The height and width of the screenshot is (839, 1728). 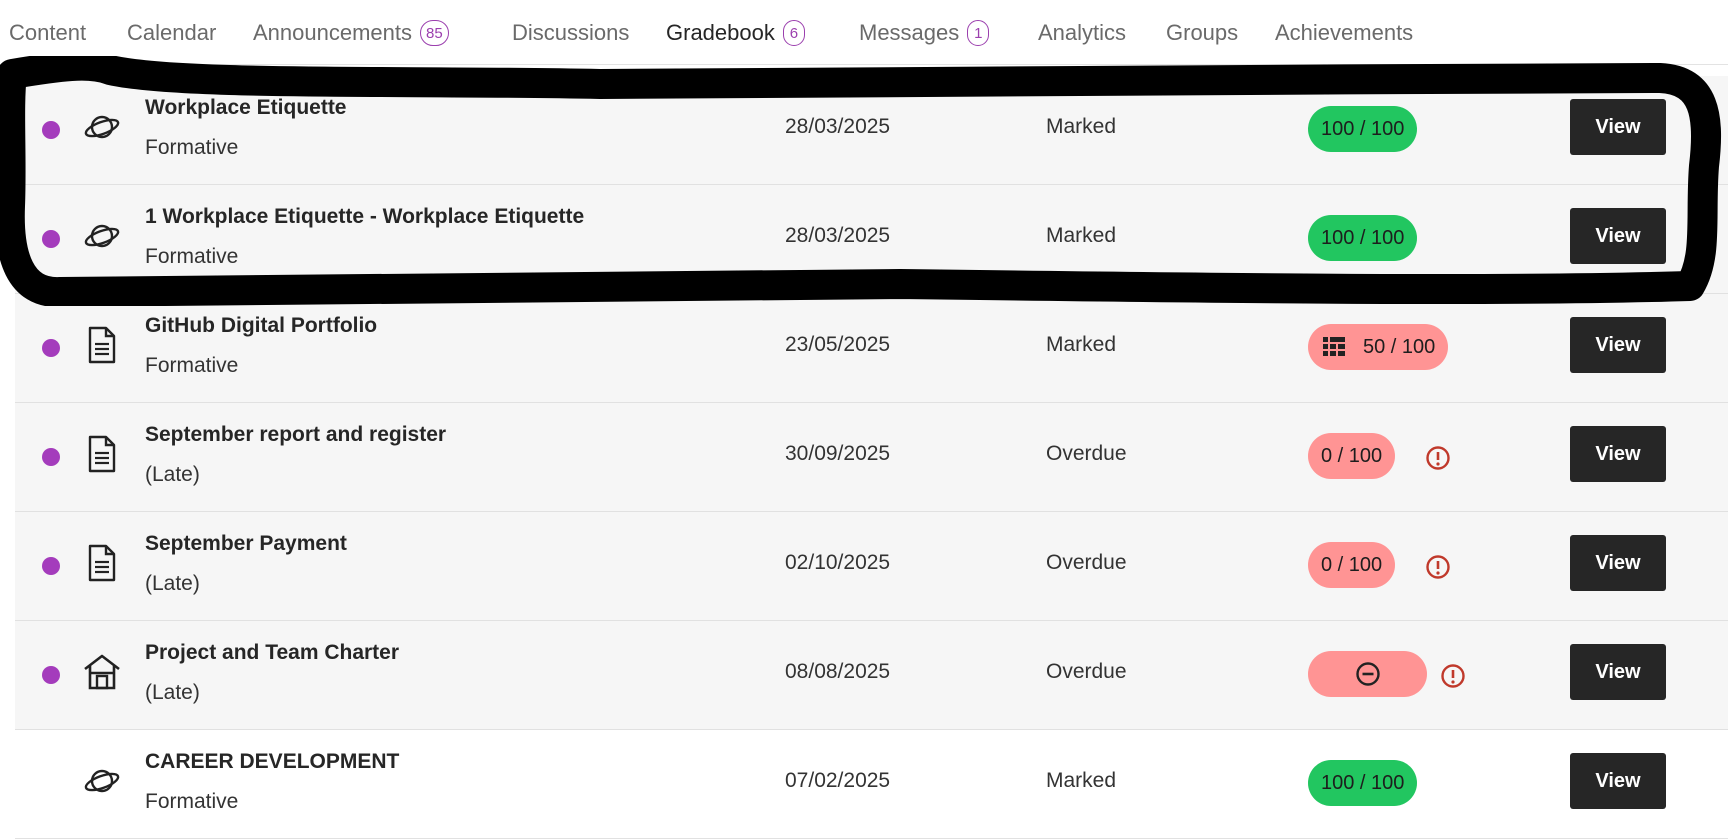 I want to click on tab-gradebook: Gradebook 6, so click(x=735, y=33).